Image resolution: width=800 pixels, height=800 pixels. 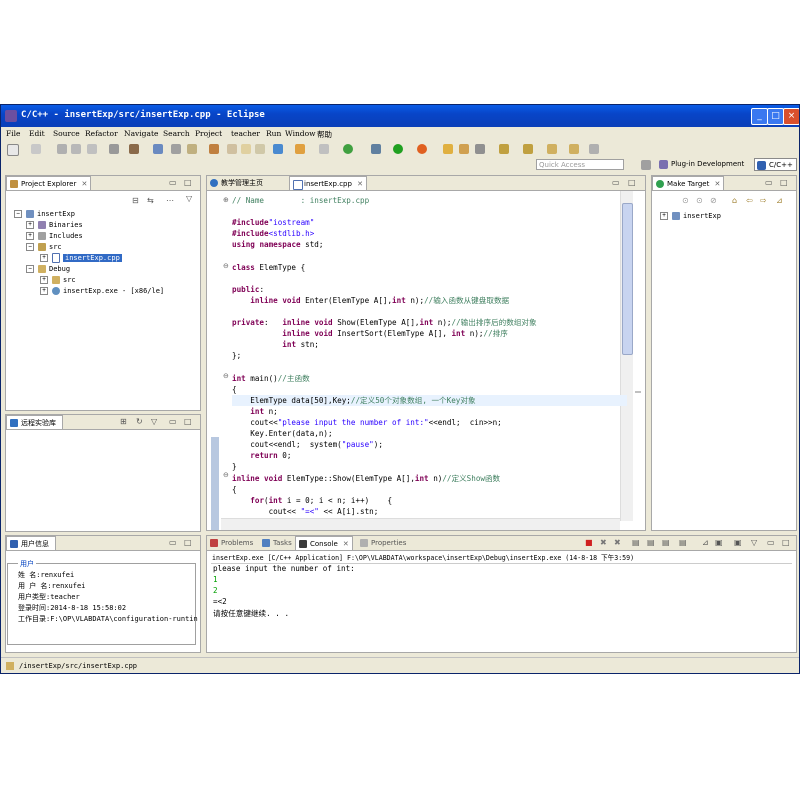 What do you see at coordinates (58, 280) in the screenshot?
I see `tree-item-debug-src: + src` at bounding box center [58, 280].